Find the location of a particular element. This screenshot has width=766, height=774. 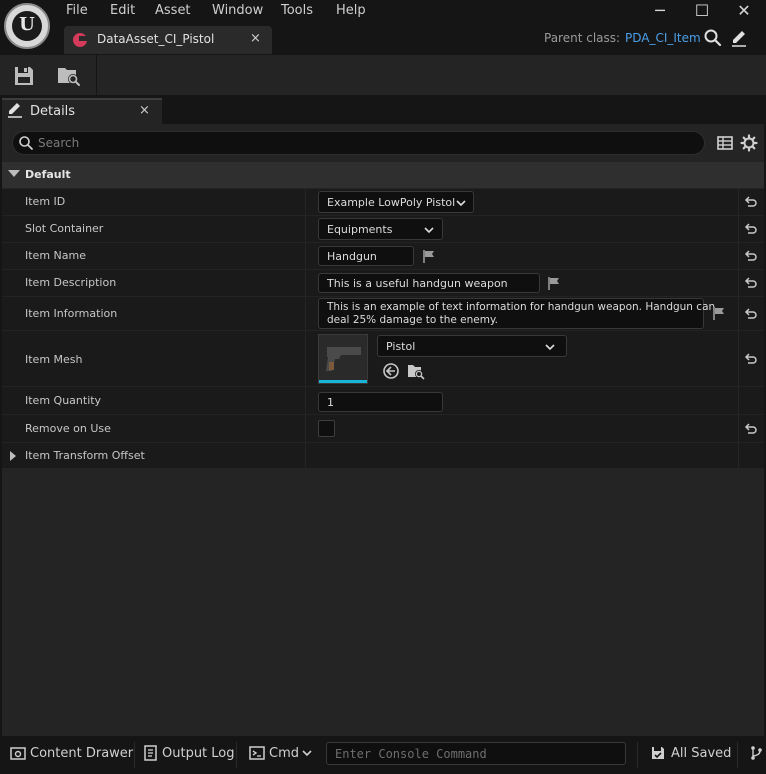

item-name-field: Handgun is located at coordinates (366, 256).